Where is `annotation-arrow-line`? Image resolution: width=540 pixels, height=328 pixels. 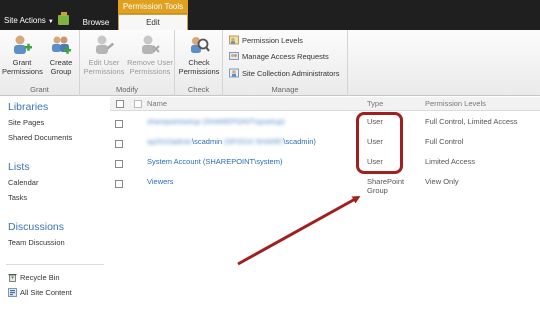 annotation-arrow-line is located at coordinates (299, 231).